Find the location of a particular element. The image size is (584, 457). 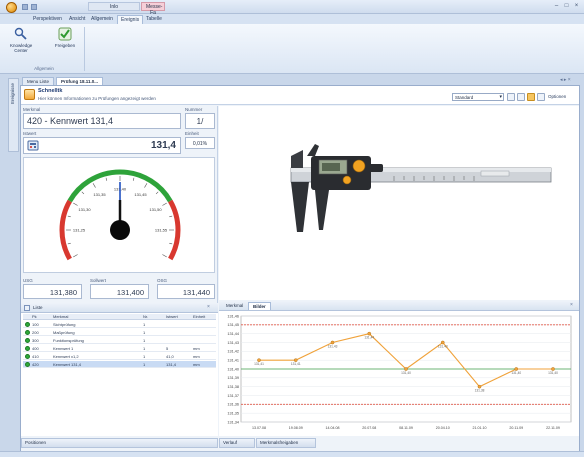

view-select-value: Standard is located at coordinates (464, 97).